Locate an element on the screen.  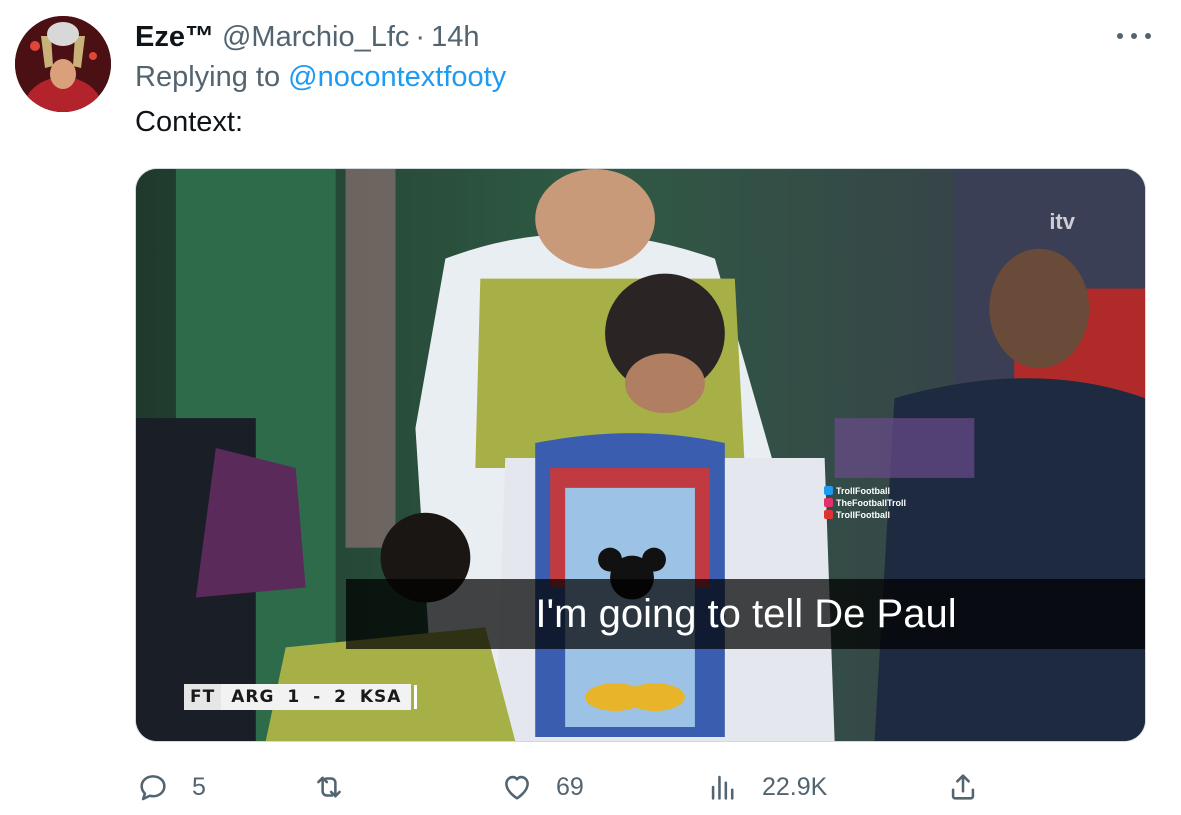
views-count: 22.9K is located at coordinates (795, 786).